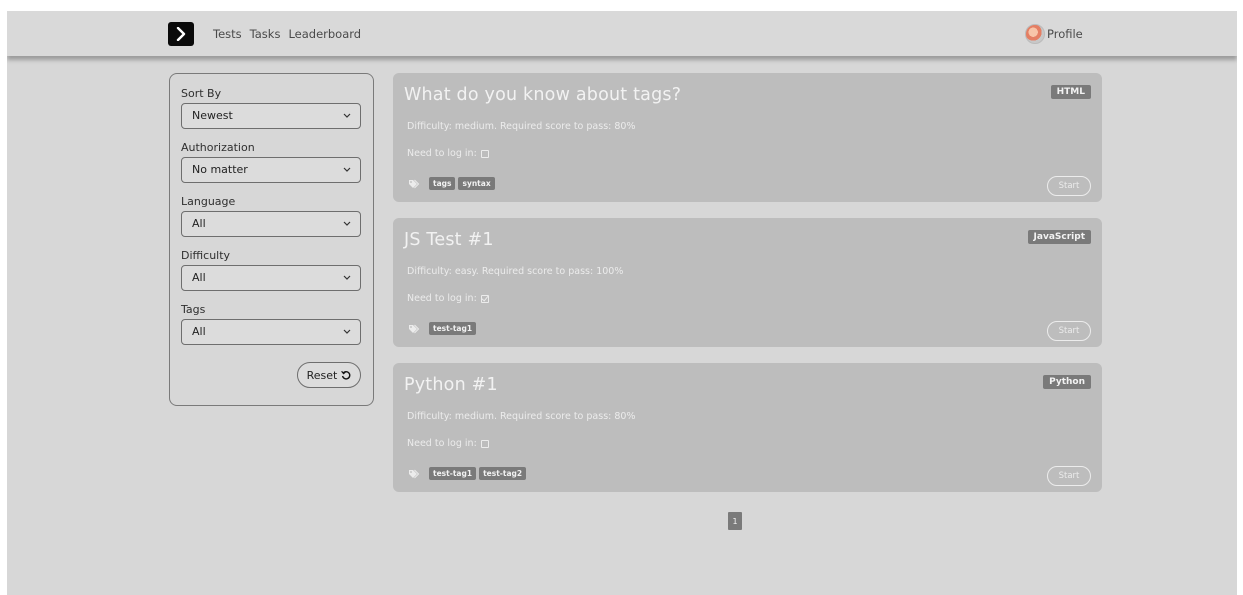 The width and height of the screenshot is (1243, 595). What do you see at coordinates (271, 332) in the screenshot?
I see `tags-select: All` at bounding box center [271, 332].